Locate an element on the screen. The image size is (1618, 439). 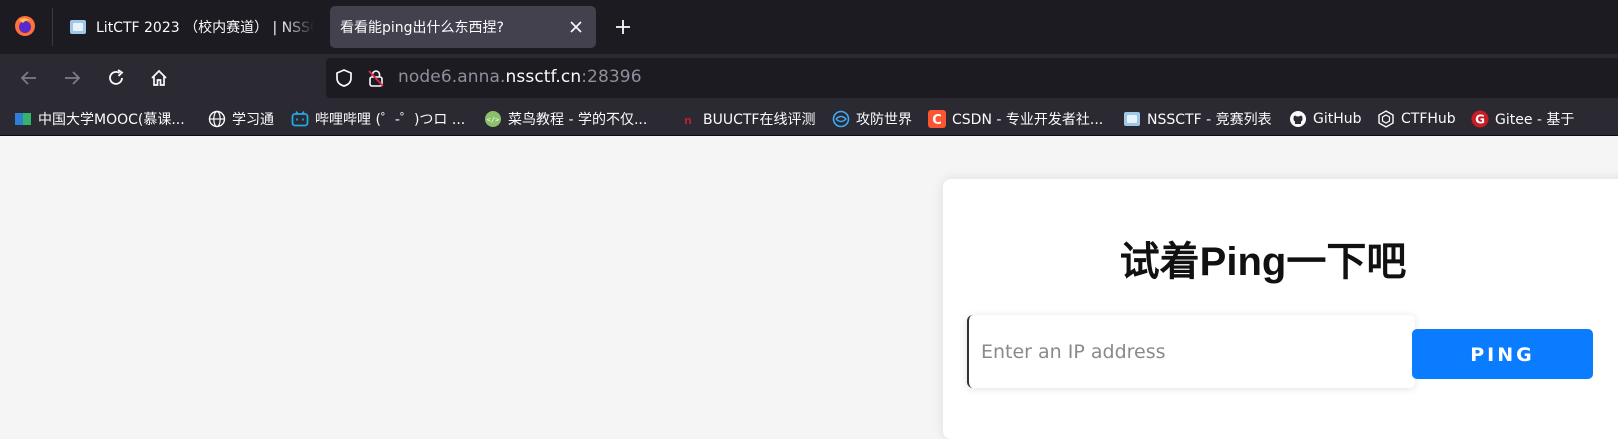
bookmark-ctfhub: CTFHub is located at coordinates (1416, 119).